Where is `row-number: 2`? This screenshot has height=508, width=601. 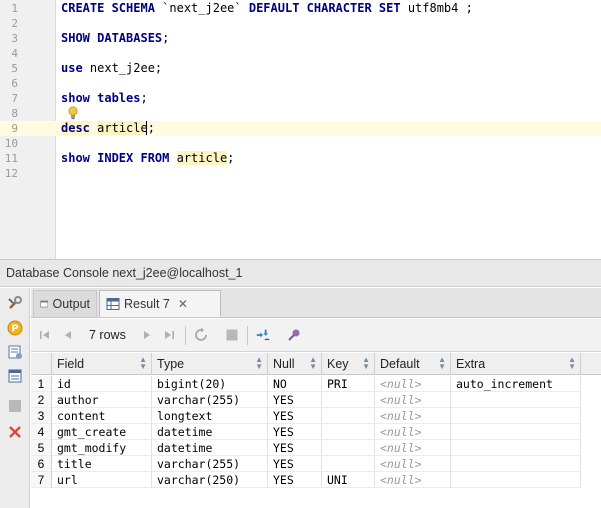
row-number: 2 is located at coordinates (41, 400).